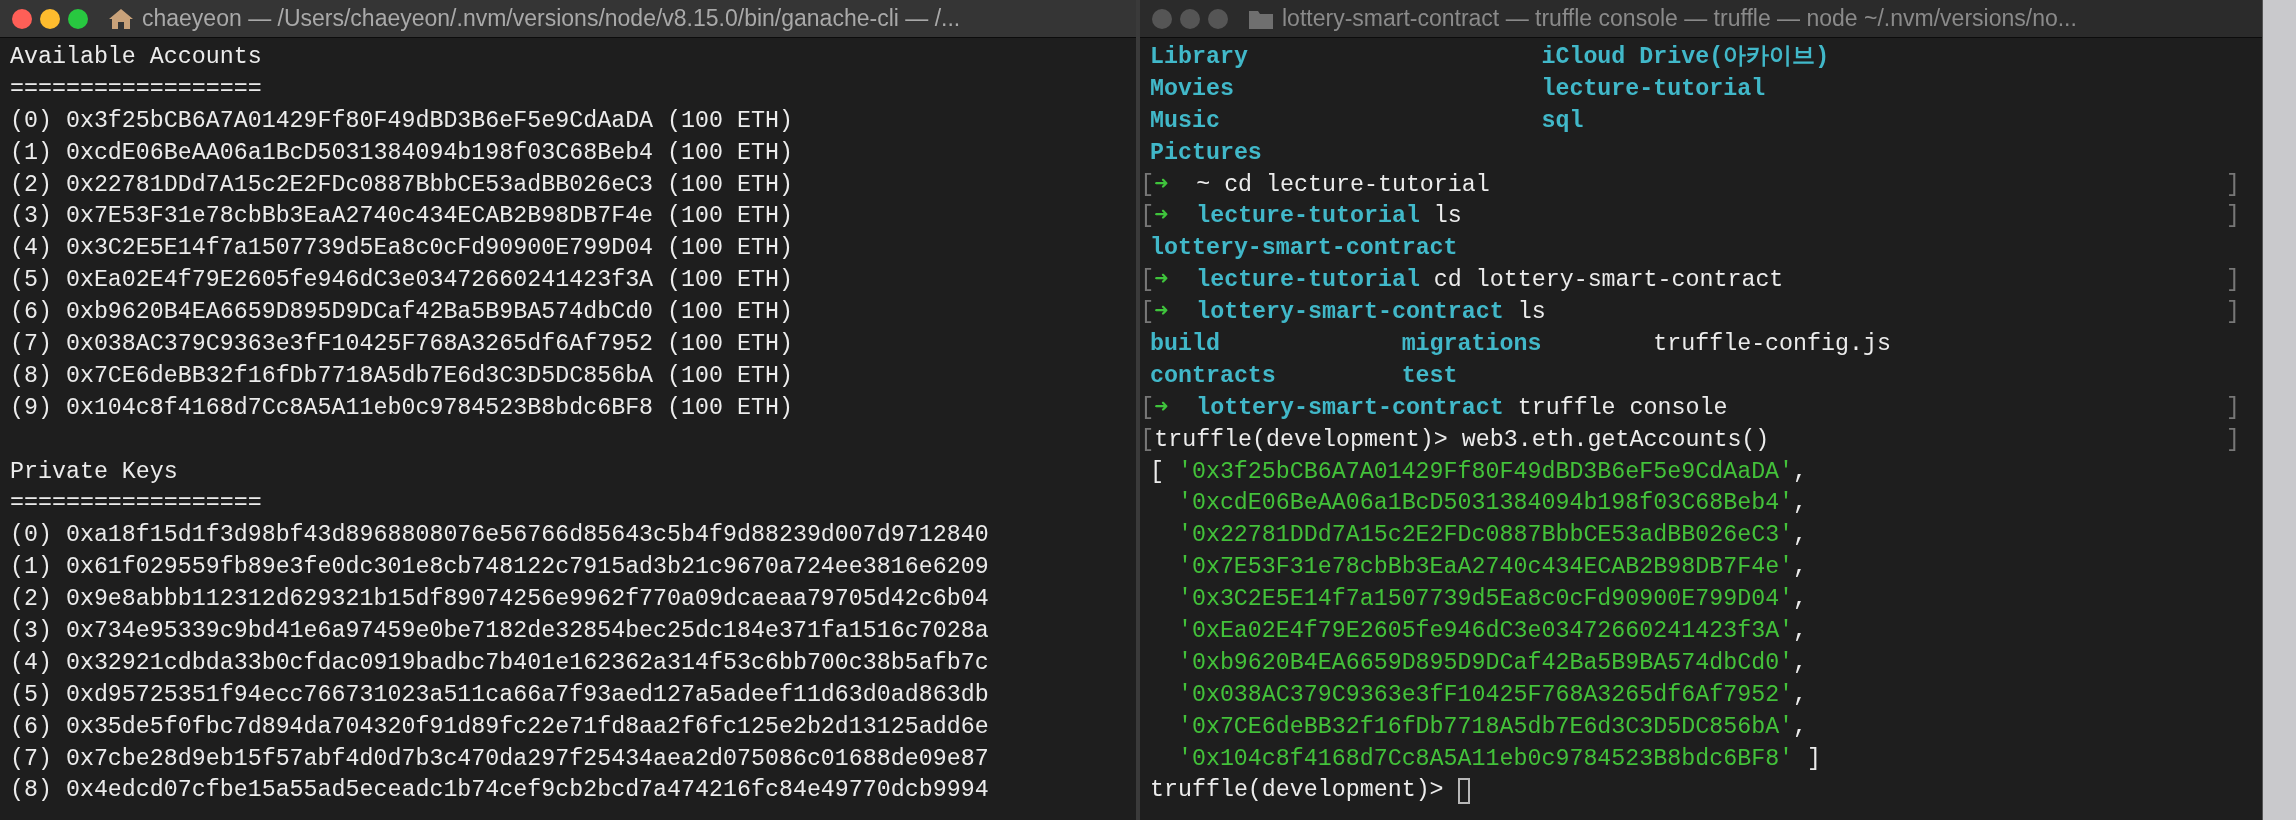 This screenshot has width=2296, height=820. What do you see at coordinates (1608, 281) in the screenshot?
I see `terminal-text: cd lottery-smart-contract` at bounding box center [1608, 281].